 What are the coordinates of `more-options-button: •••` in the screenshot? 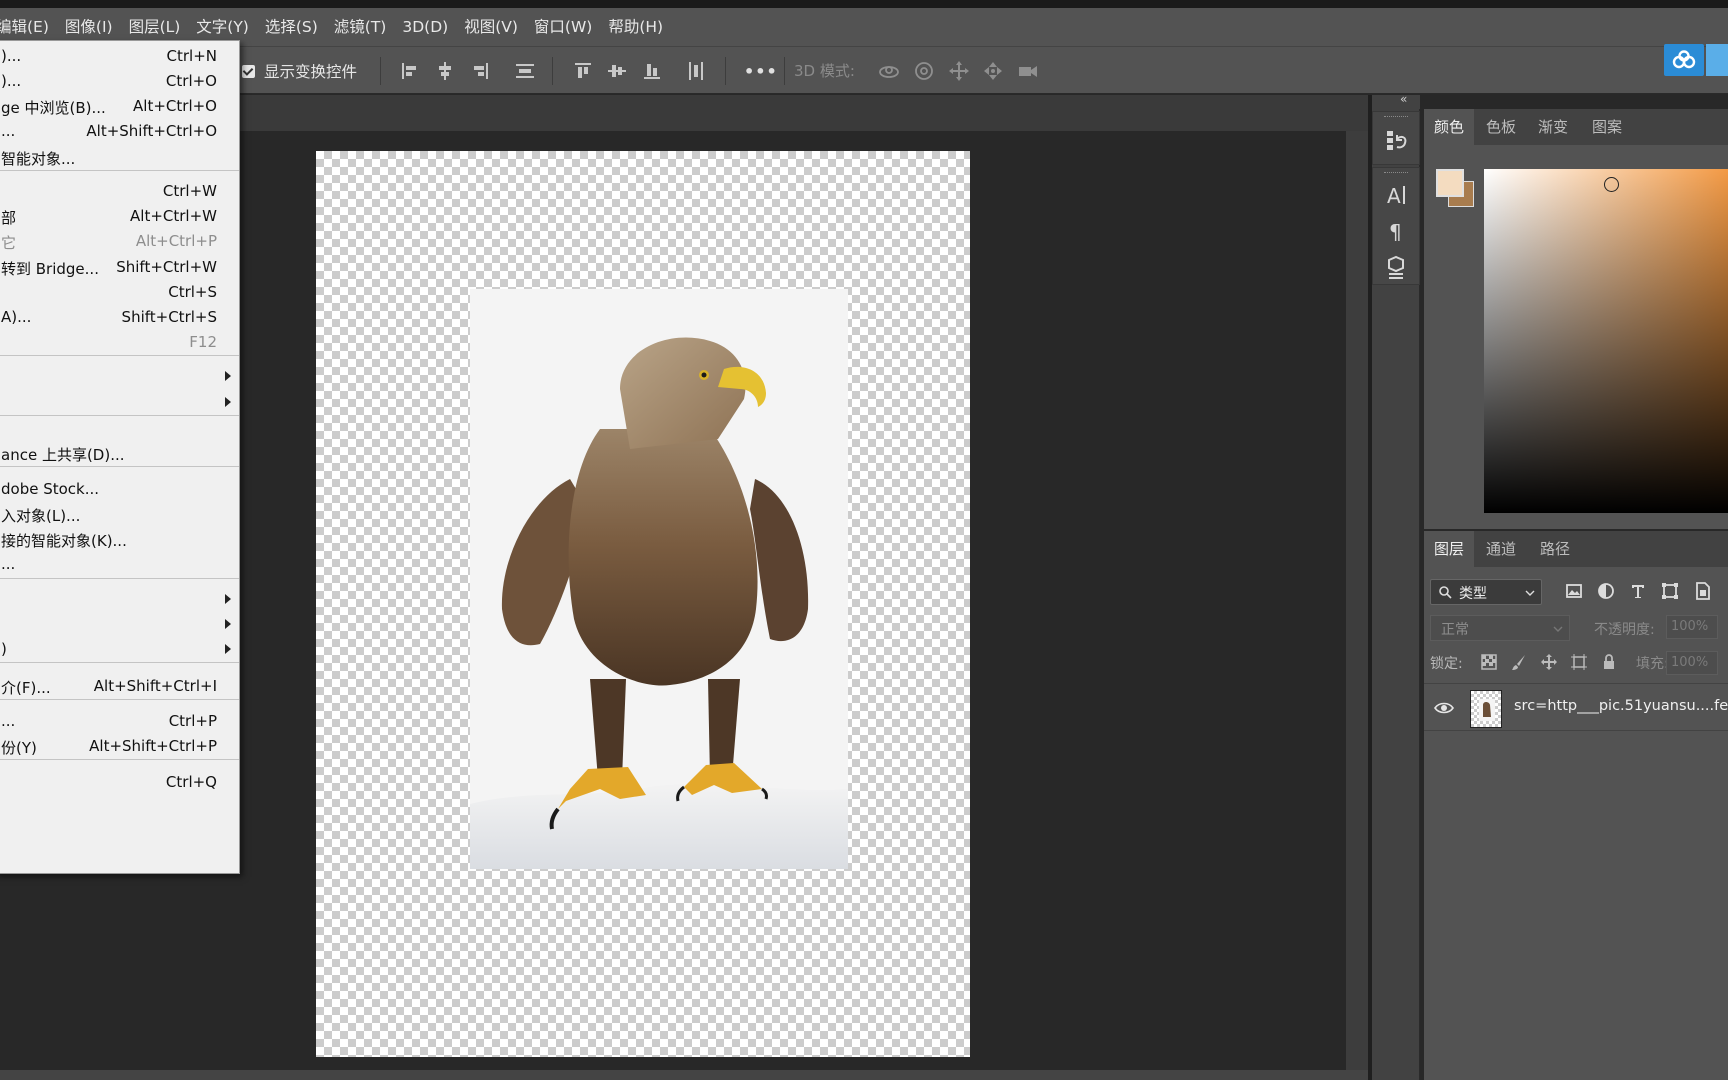 It's located at (761, 71).